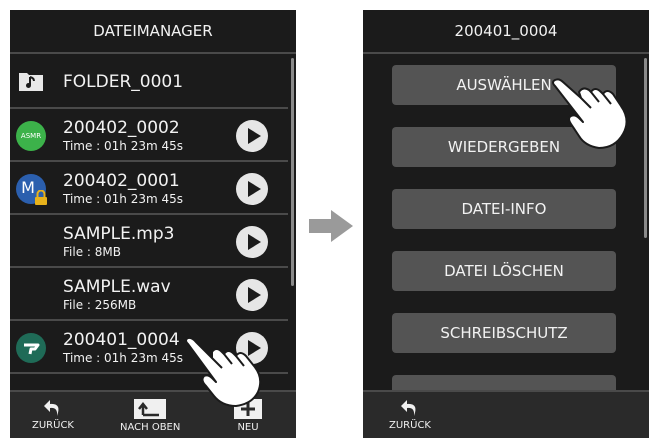  What do you see at coordinates (28, 187) in the screenshot?
I see `m-badge-label: M` at bounding box center [28, 187].